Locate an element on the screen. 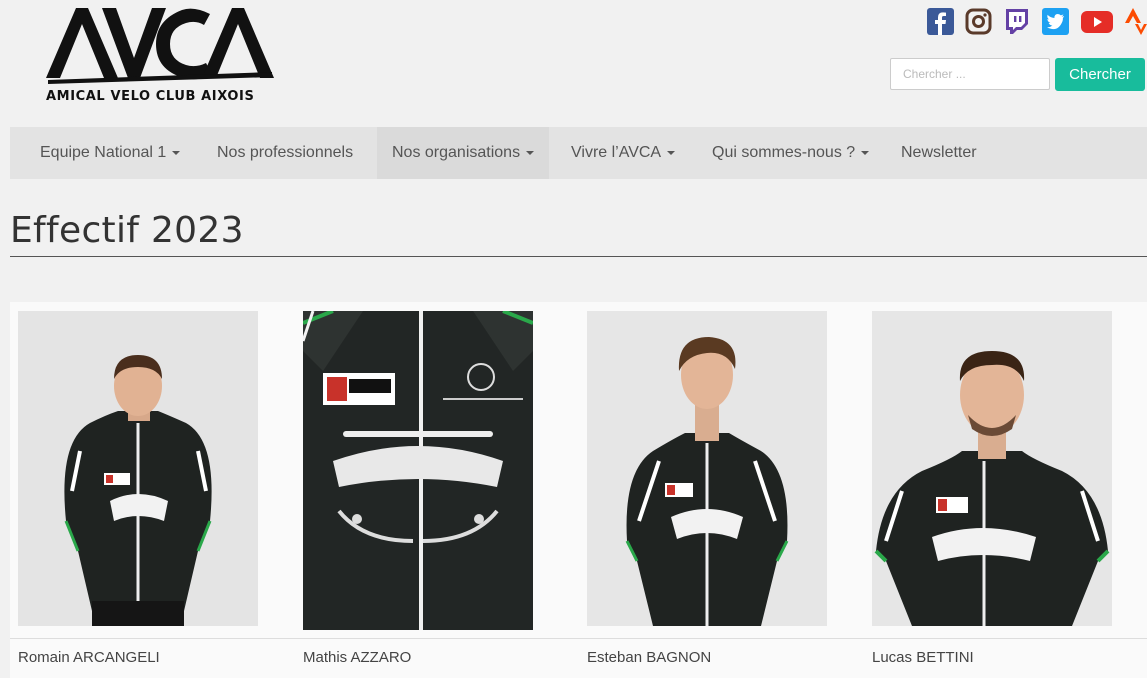 The width and height of the screenshot is (1147, 678). site-logo: AMICAL VELO CLUB AIXOIS is located at coordinates (160, 56).